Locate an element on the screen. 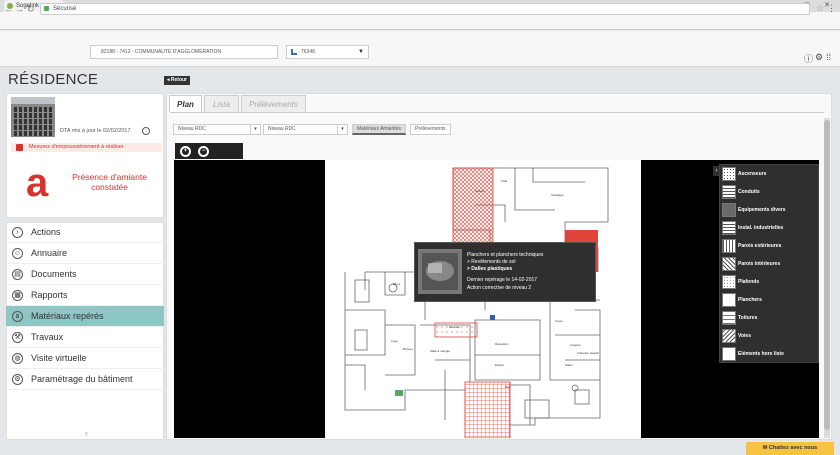 The height and width of the screenshot is (455, 840). legend-item-0: Ascenseurs is located at coordinates (769, 174).